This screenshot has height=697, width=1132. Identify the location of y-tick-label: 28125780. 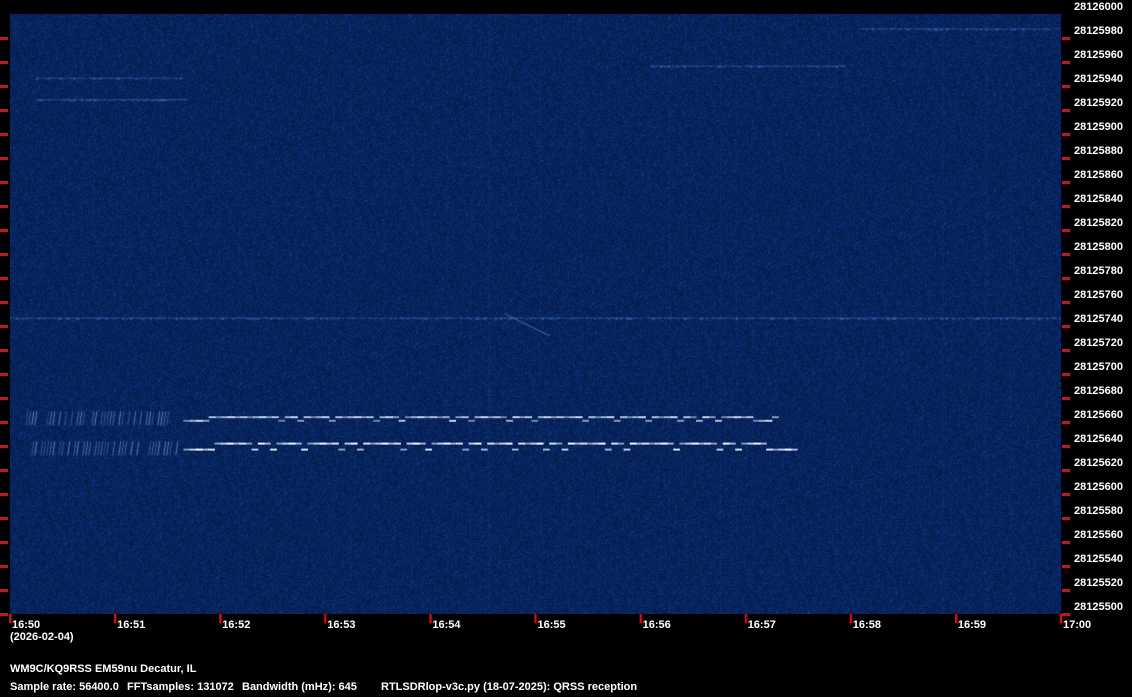
(1098, 271).